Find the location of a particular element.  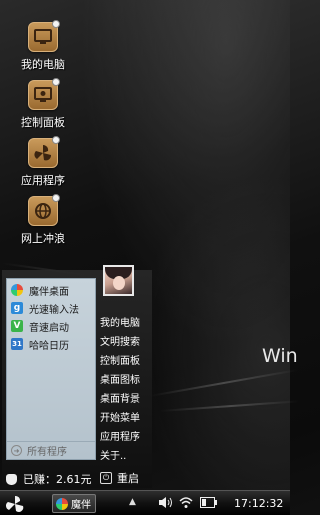

clock: 17:12:32 is located at coordinates (258, 503).